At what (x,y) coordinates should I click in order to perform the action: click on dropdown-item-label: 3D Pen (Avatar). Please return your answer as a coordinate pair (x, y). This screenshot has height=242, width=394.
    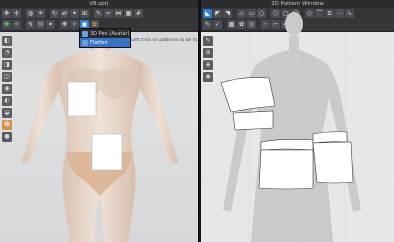
    Looking at the image, I should click on (110, 33).